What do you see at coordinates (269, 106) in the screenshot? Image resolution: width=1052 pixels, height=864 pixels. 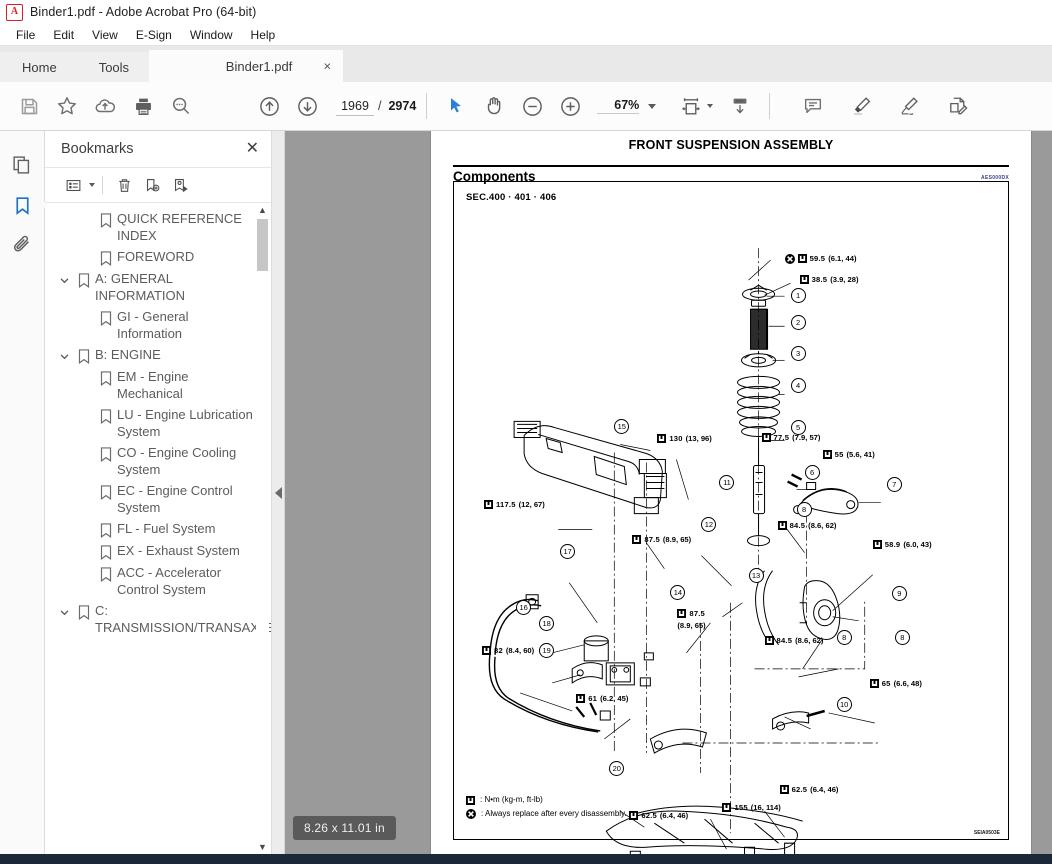 I see `previous-page-icon` at bounding box center [269, 106].